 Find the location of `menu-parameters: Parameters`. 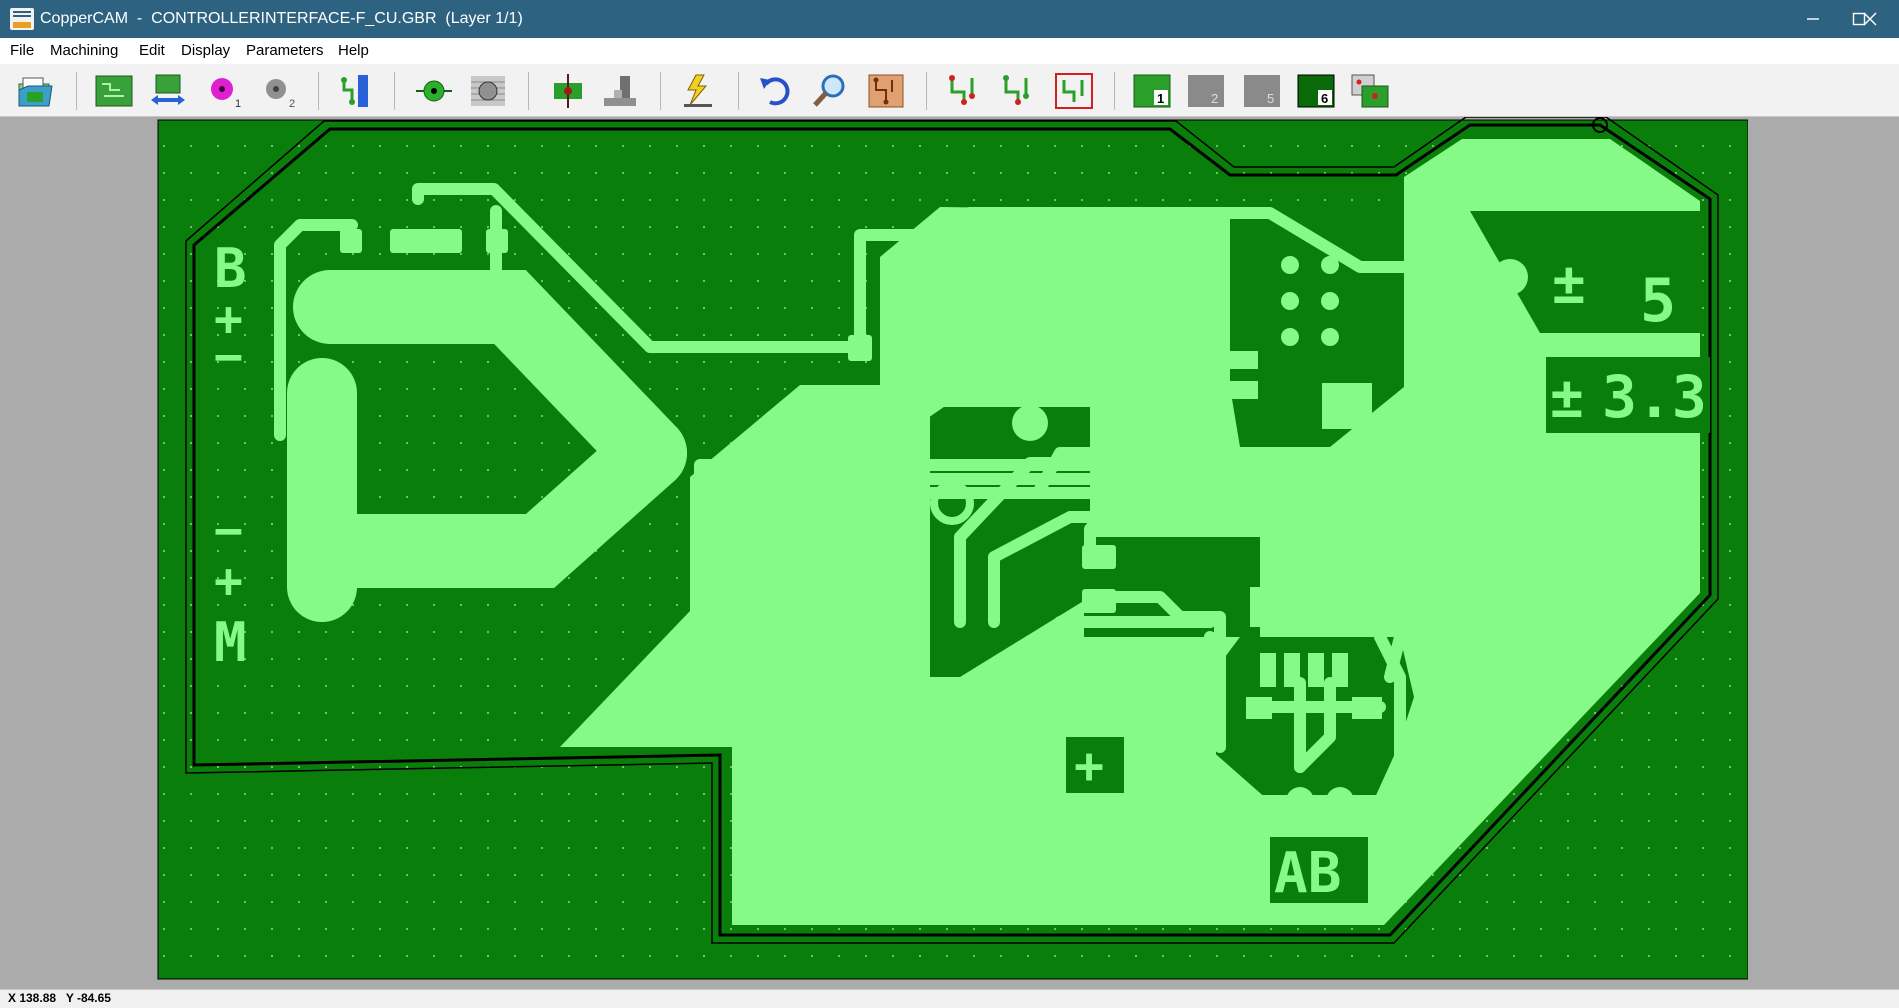

menu-parameters: Parameters is located at coordinates (285, 51).